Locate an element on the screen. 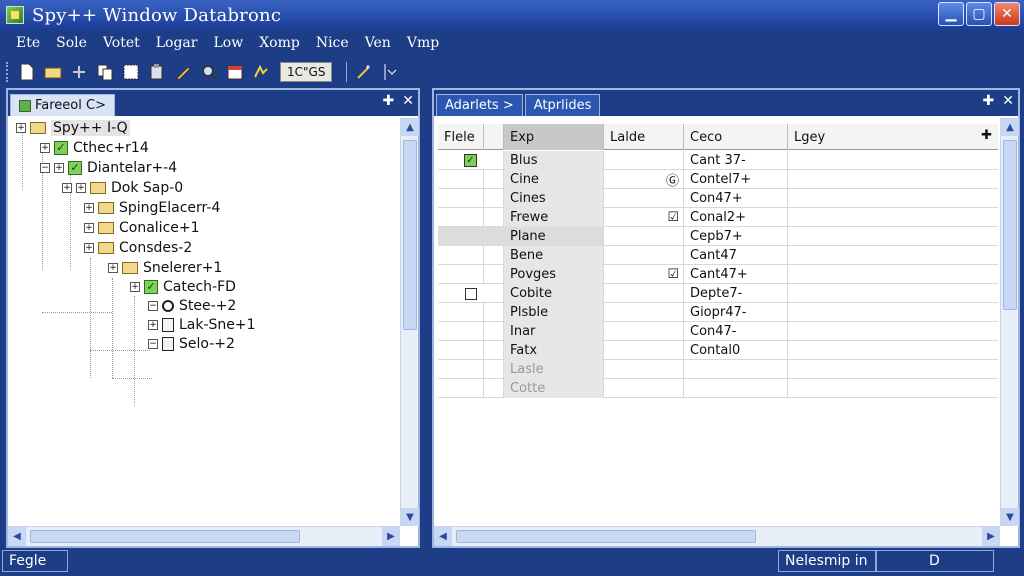 This screenshot has height=576, width=1024. menu-item: Votet is located at coordinates (121, 43).